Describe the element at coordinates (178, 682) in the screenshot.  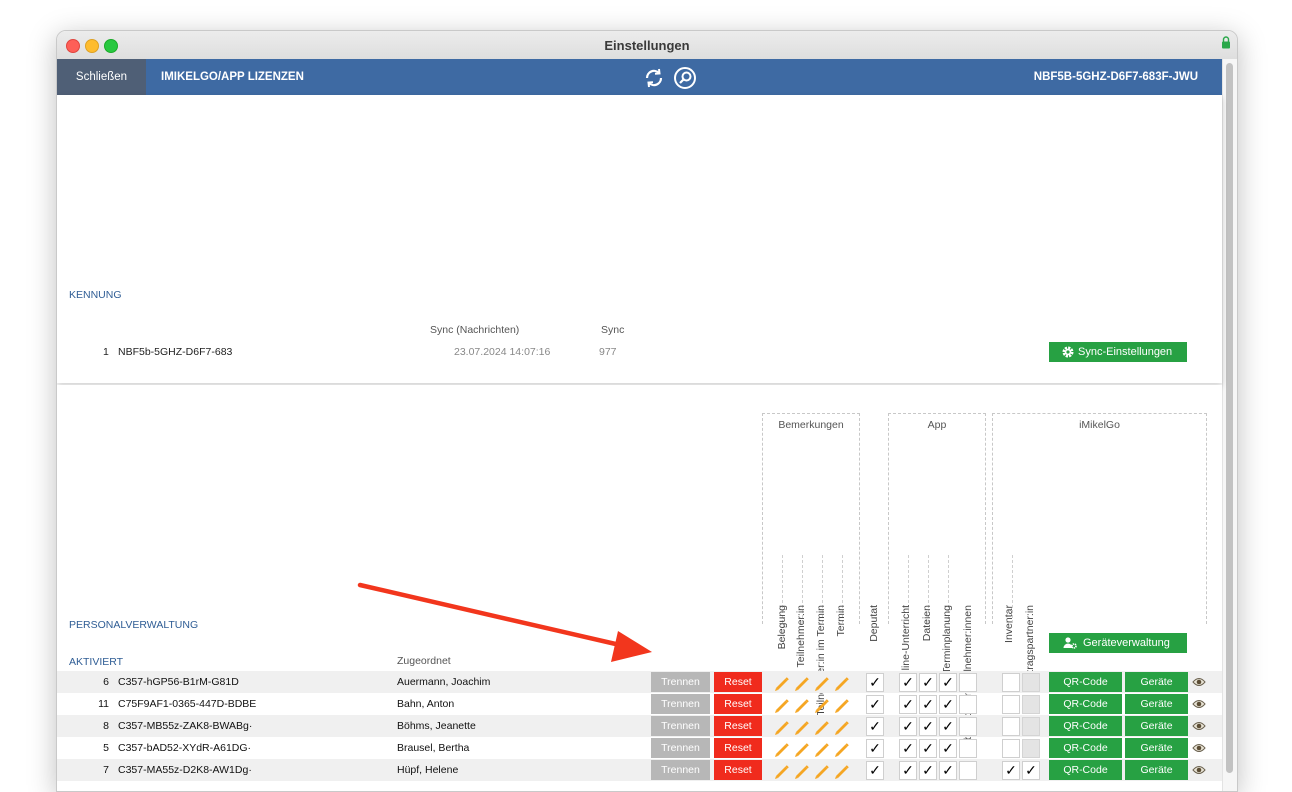
I see `row-device-id: C357-hGP56-B1rM-G81D` at that location.